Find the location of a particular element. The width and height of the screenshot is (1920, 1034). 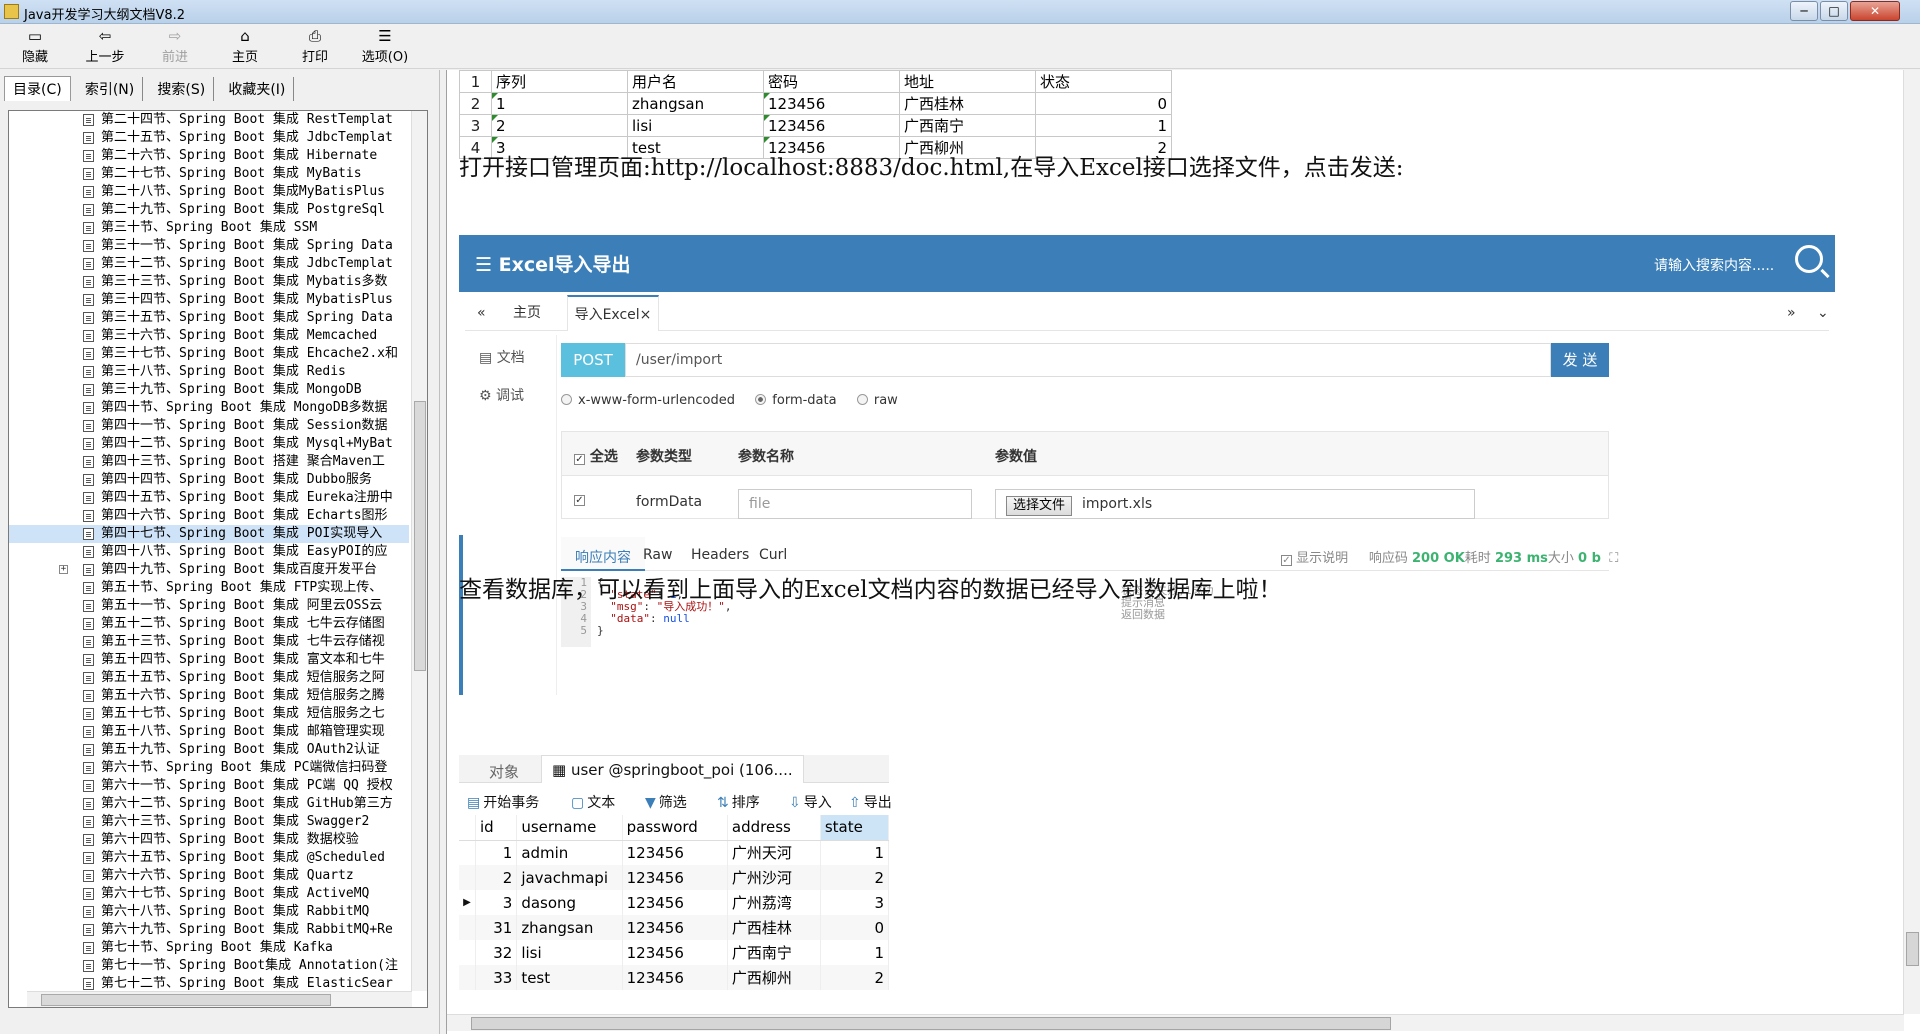

tree-item: 第四十三节、Spring Boot 搭建 聚合Maven工 is located at coordinates (209, 462).